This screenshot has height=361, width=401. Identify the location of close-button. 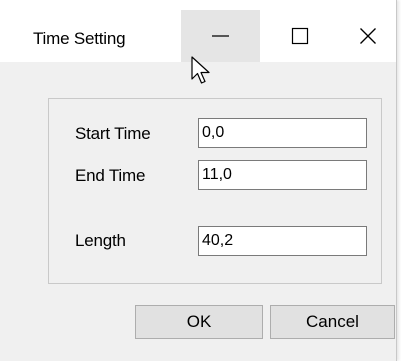
(368, 36).